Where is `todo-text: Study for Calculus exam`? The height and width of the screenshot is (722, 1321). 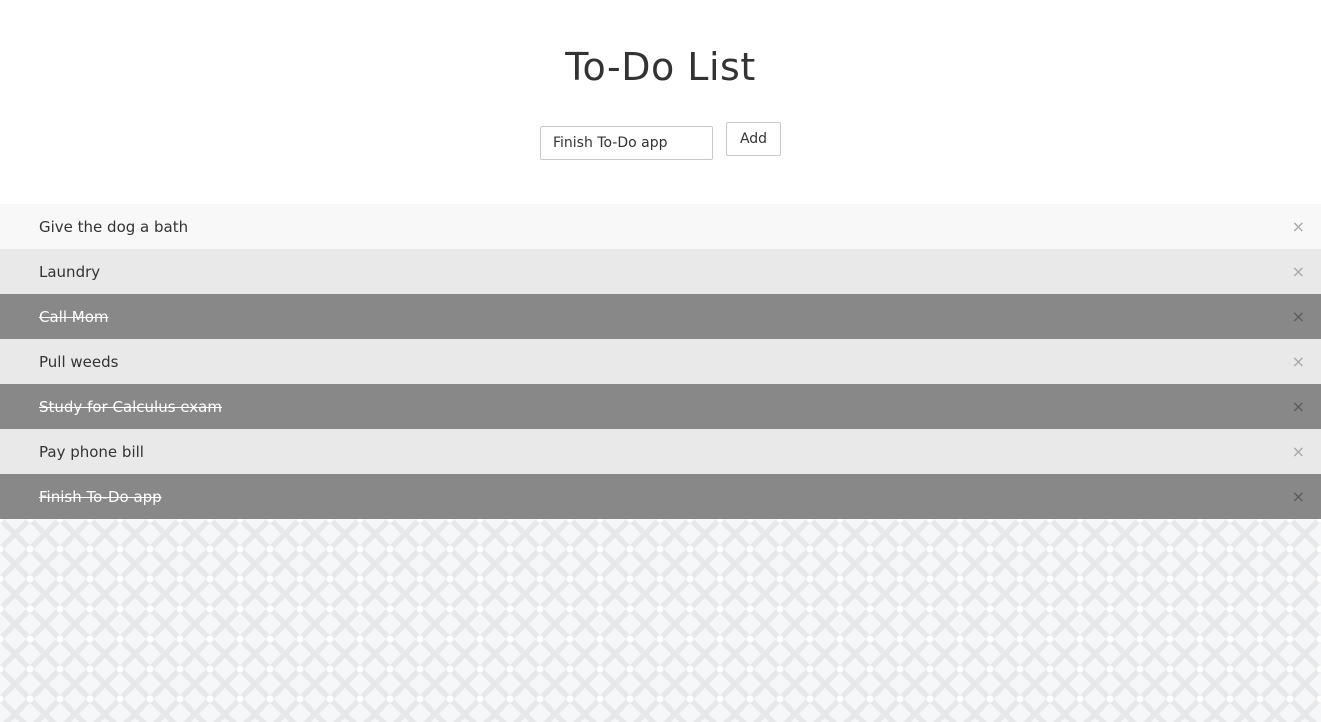
todo-text: Study for Calculus exam is located at coordinates (130, 406).